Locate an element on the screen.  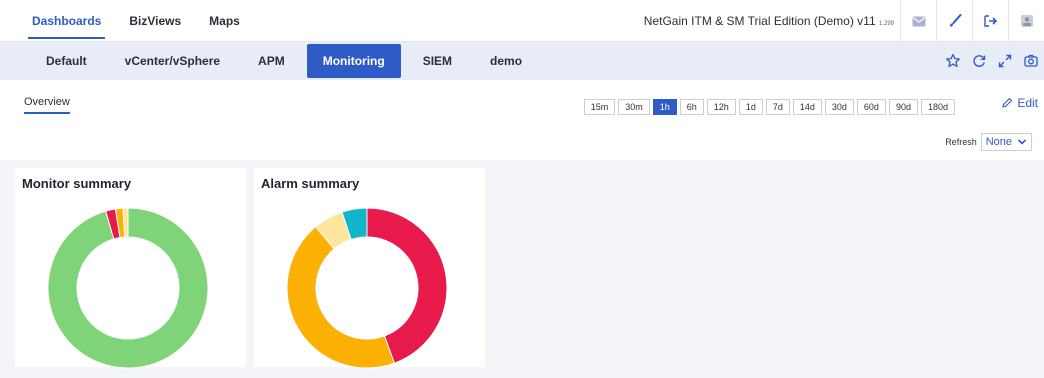
tab-siem: SIEM is located at coordinates (437, 61).